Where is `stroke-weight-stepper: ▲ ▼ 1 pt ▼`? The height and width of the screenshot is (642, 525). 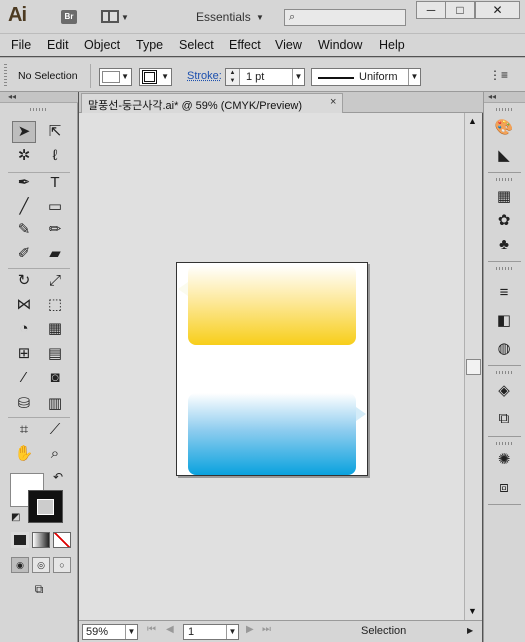
stroke-weight-stepper: ▲ ▼ 1 pt ▼ is located at coordinates (265, 77).